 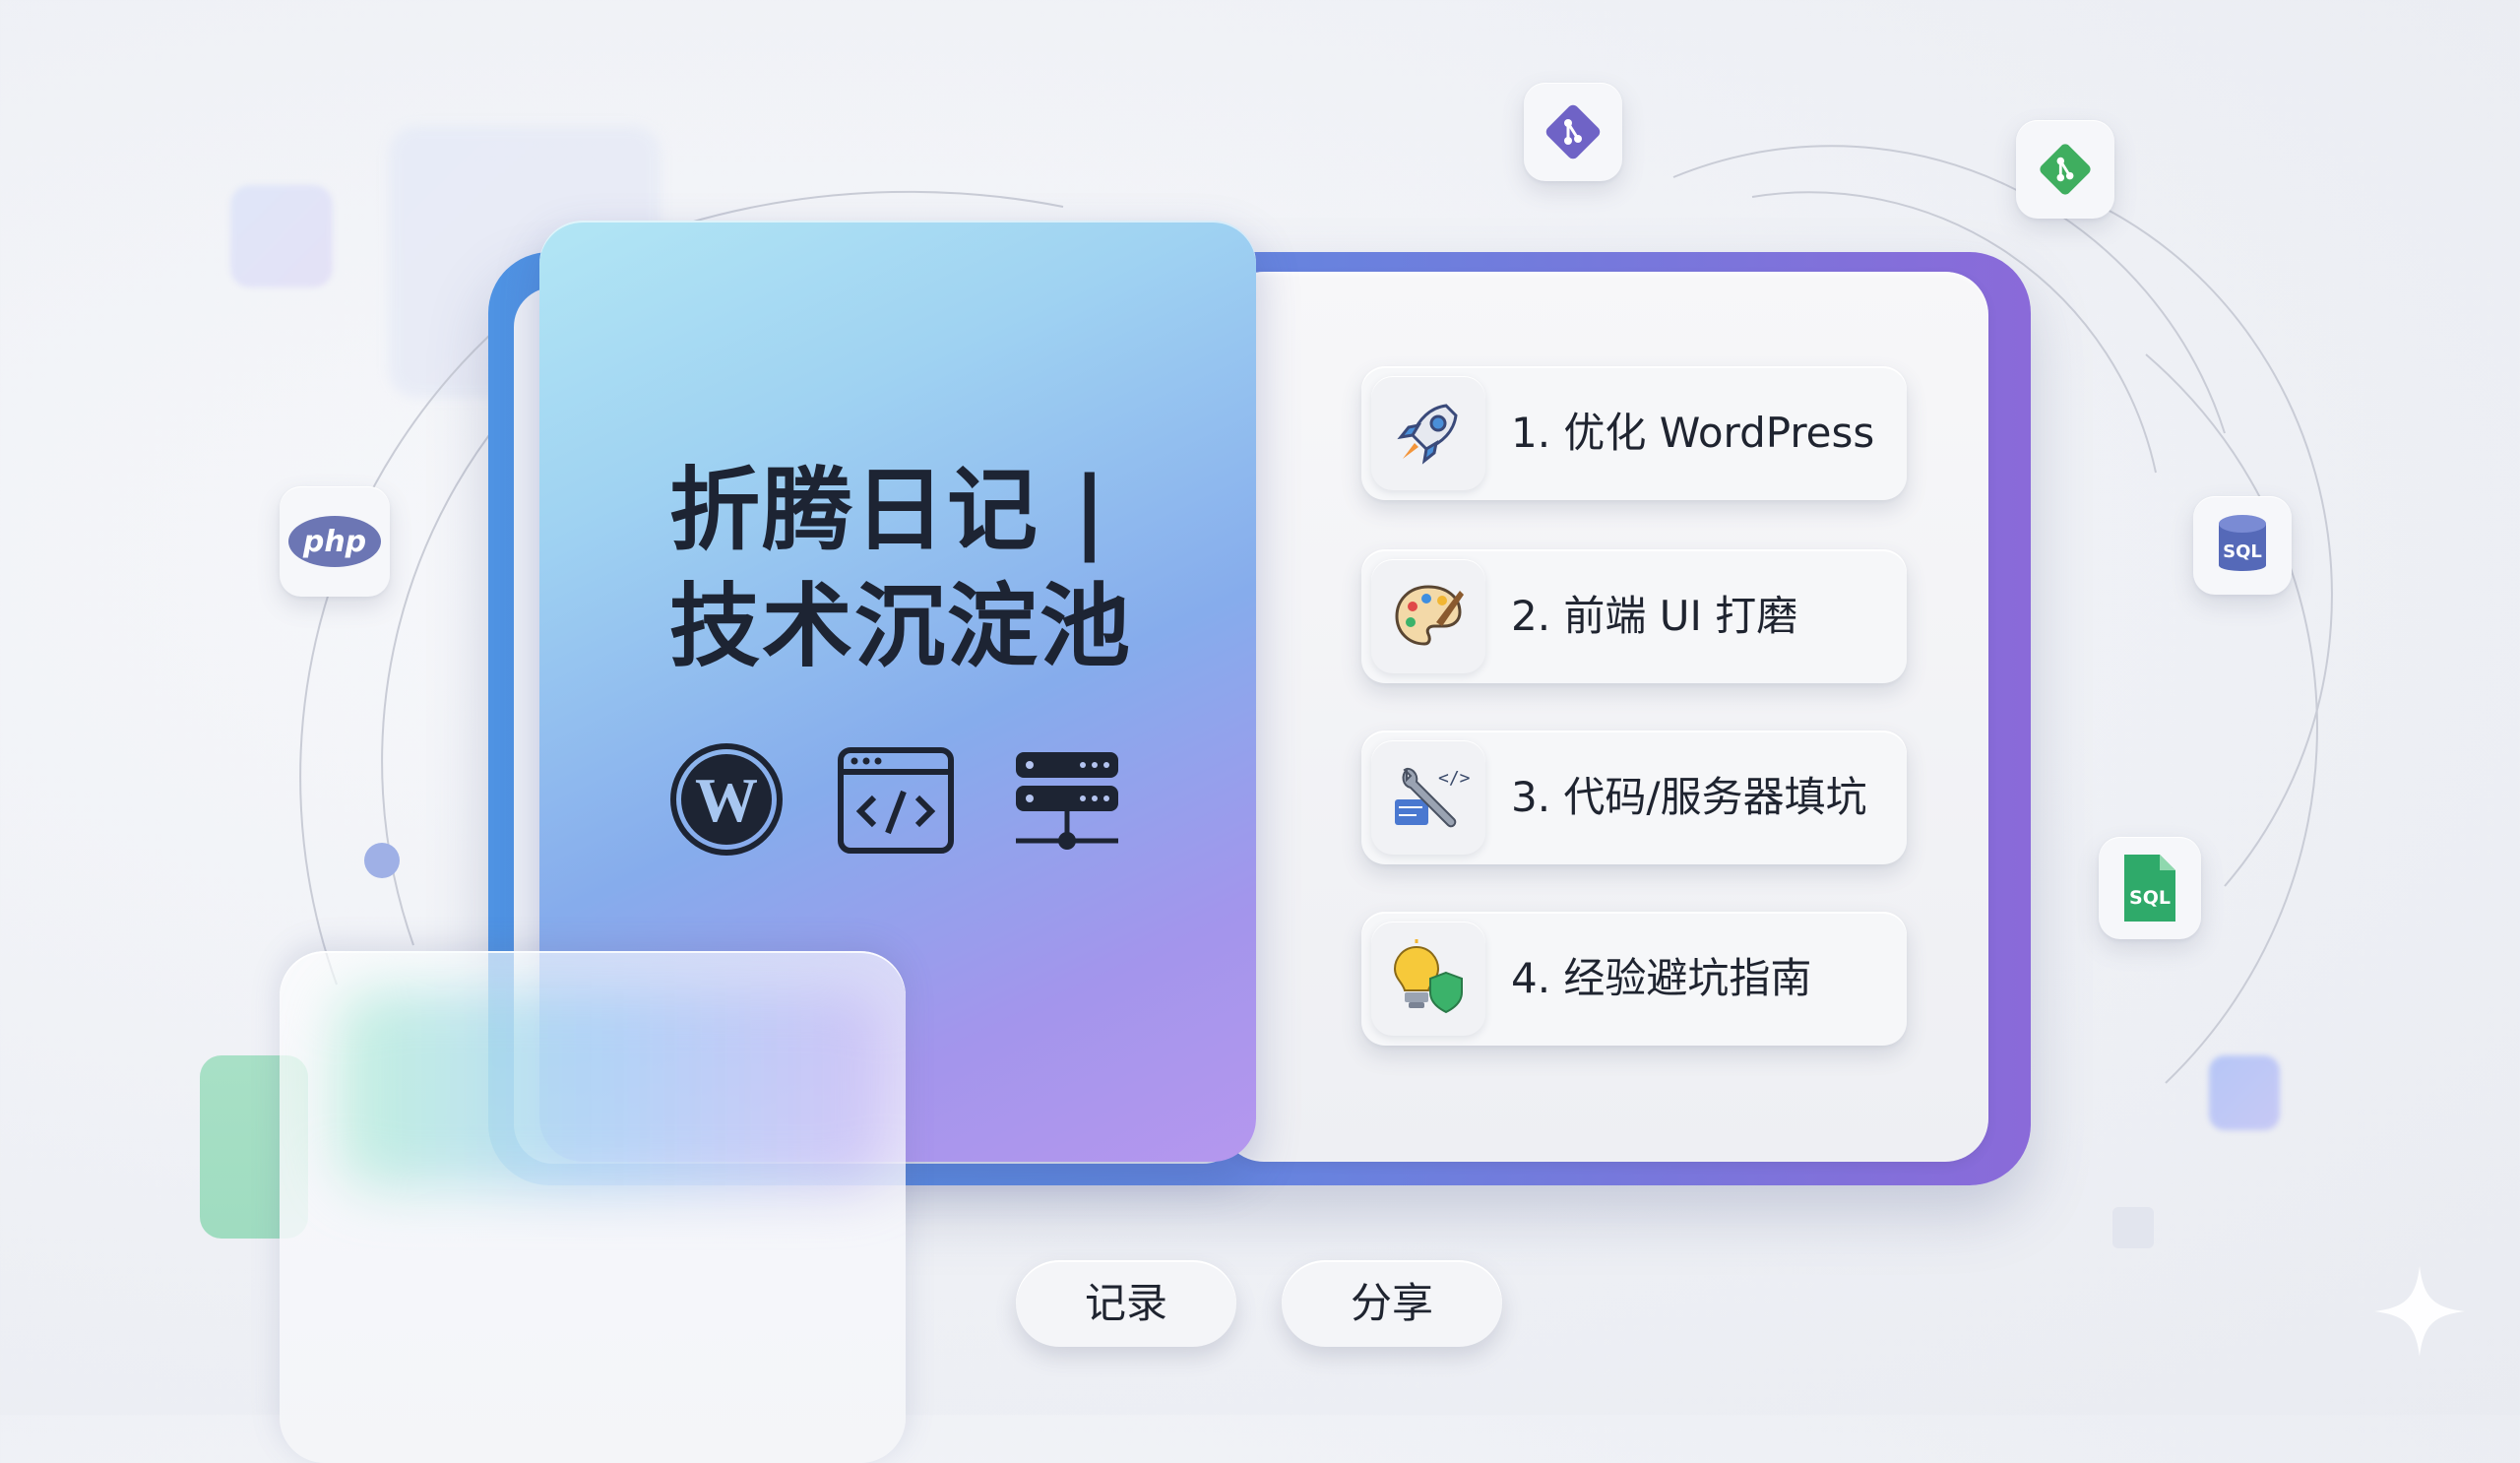 I want to click on wordpress-icon: W, so click(x=726, y=799).